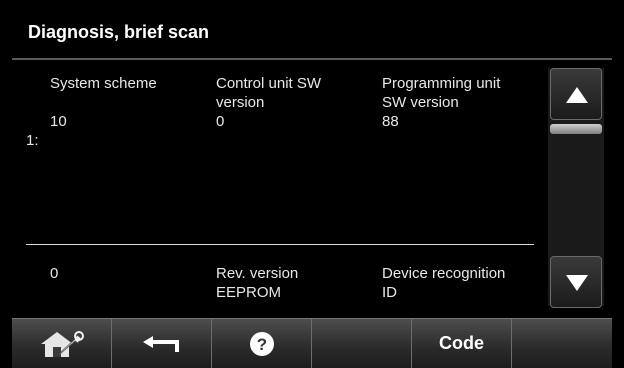 Image resolution: width=624 pixels, height=368 pixels. I want to click on empty-toolbar-slot, so click(362, 343).